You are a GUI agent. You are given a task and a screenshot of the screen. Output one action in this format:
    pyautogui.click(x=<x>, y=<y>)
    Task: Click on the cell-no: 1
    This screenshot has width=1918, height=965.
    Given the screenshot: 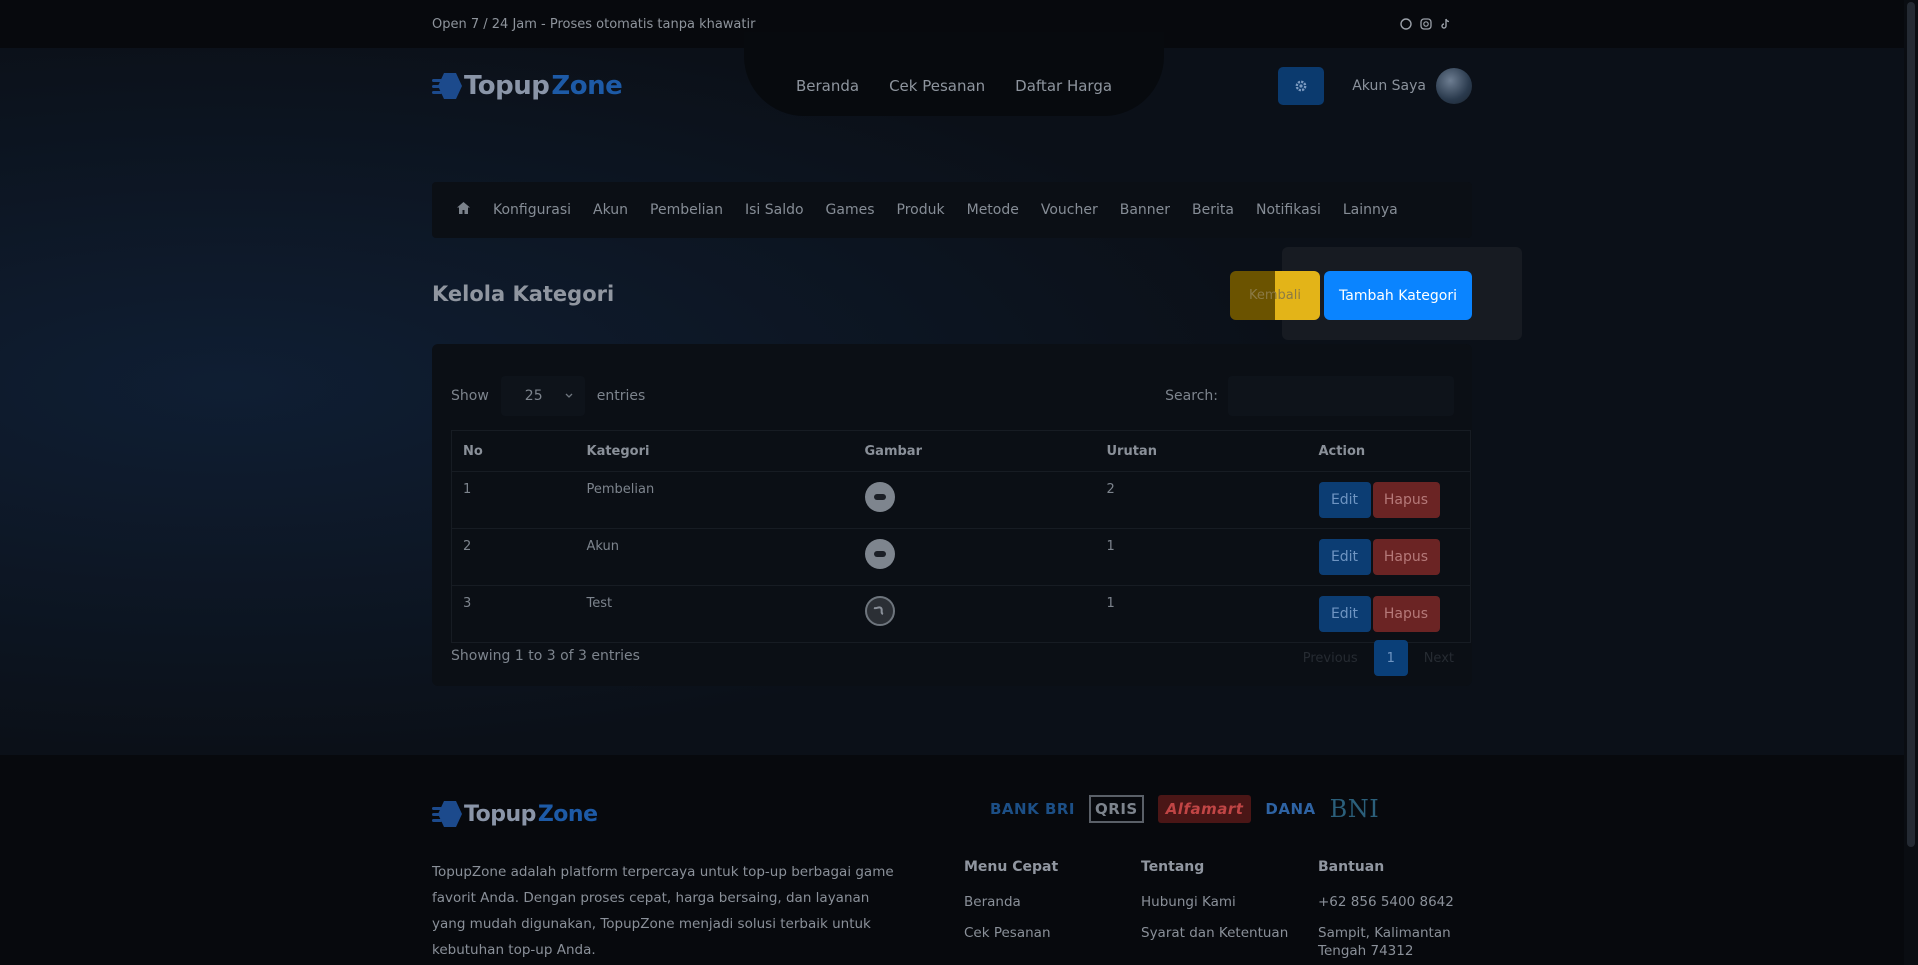 What is the action you would take?
    pyautogui.click(x=513, y=500)
    